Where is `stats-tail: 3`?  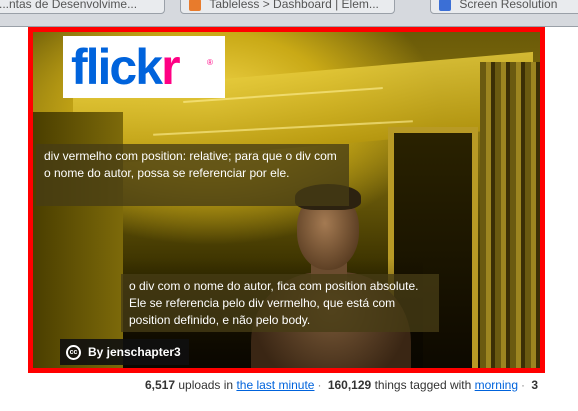 stats-tail: 3 is located at coordinates (535, 385).